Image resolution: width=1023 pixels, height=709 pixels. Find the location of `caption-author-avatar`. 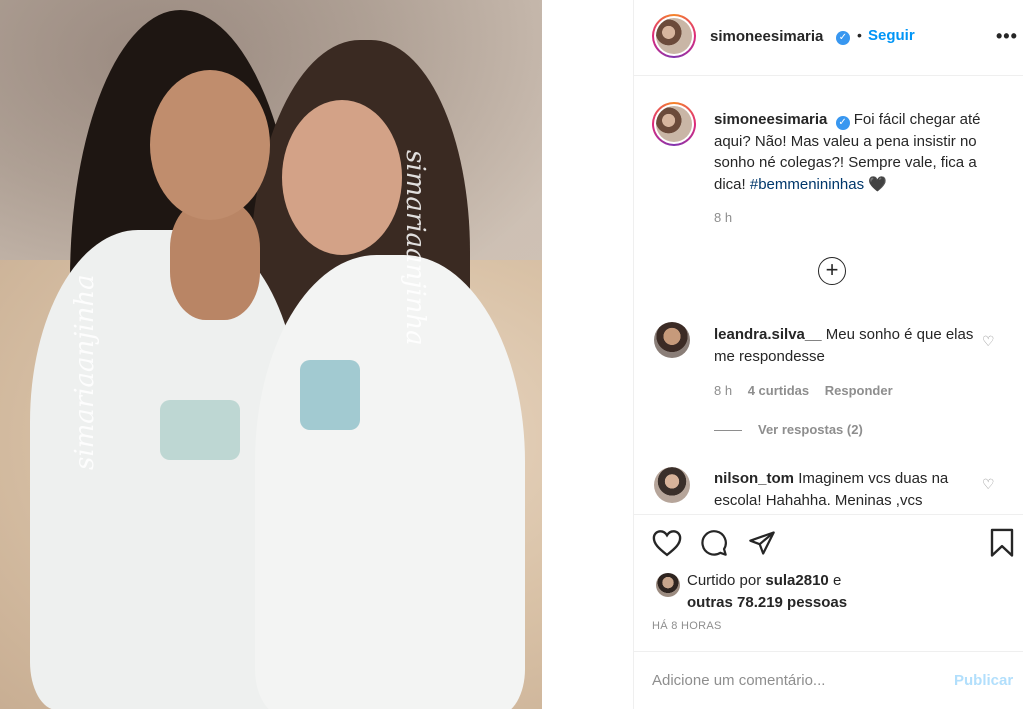

caption-author-avatar is located at coordinates (674, 124).